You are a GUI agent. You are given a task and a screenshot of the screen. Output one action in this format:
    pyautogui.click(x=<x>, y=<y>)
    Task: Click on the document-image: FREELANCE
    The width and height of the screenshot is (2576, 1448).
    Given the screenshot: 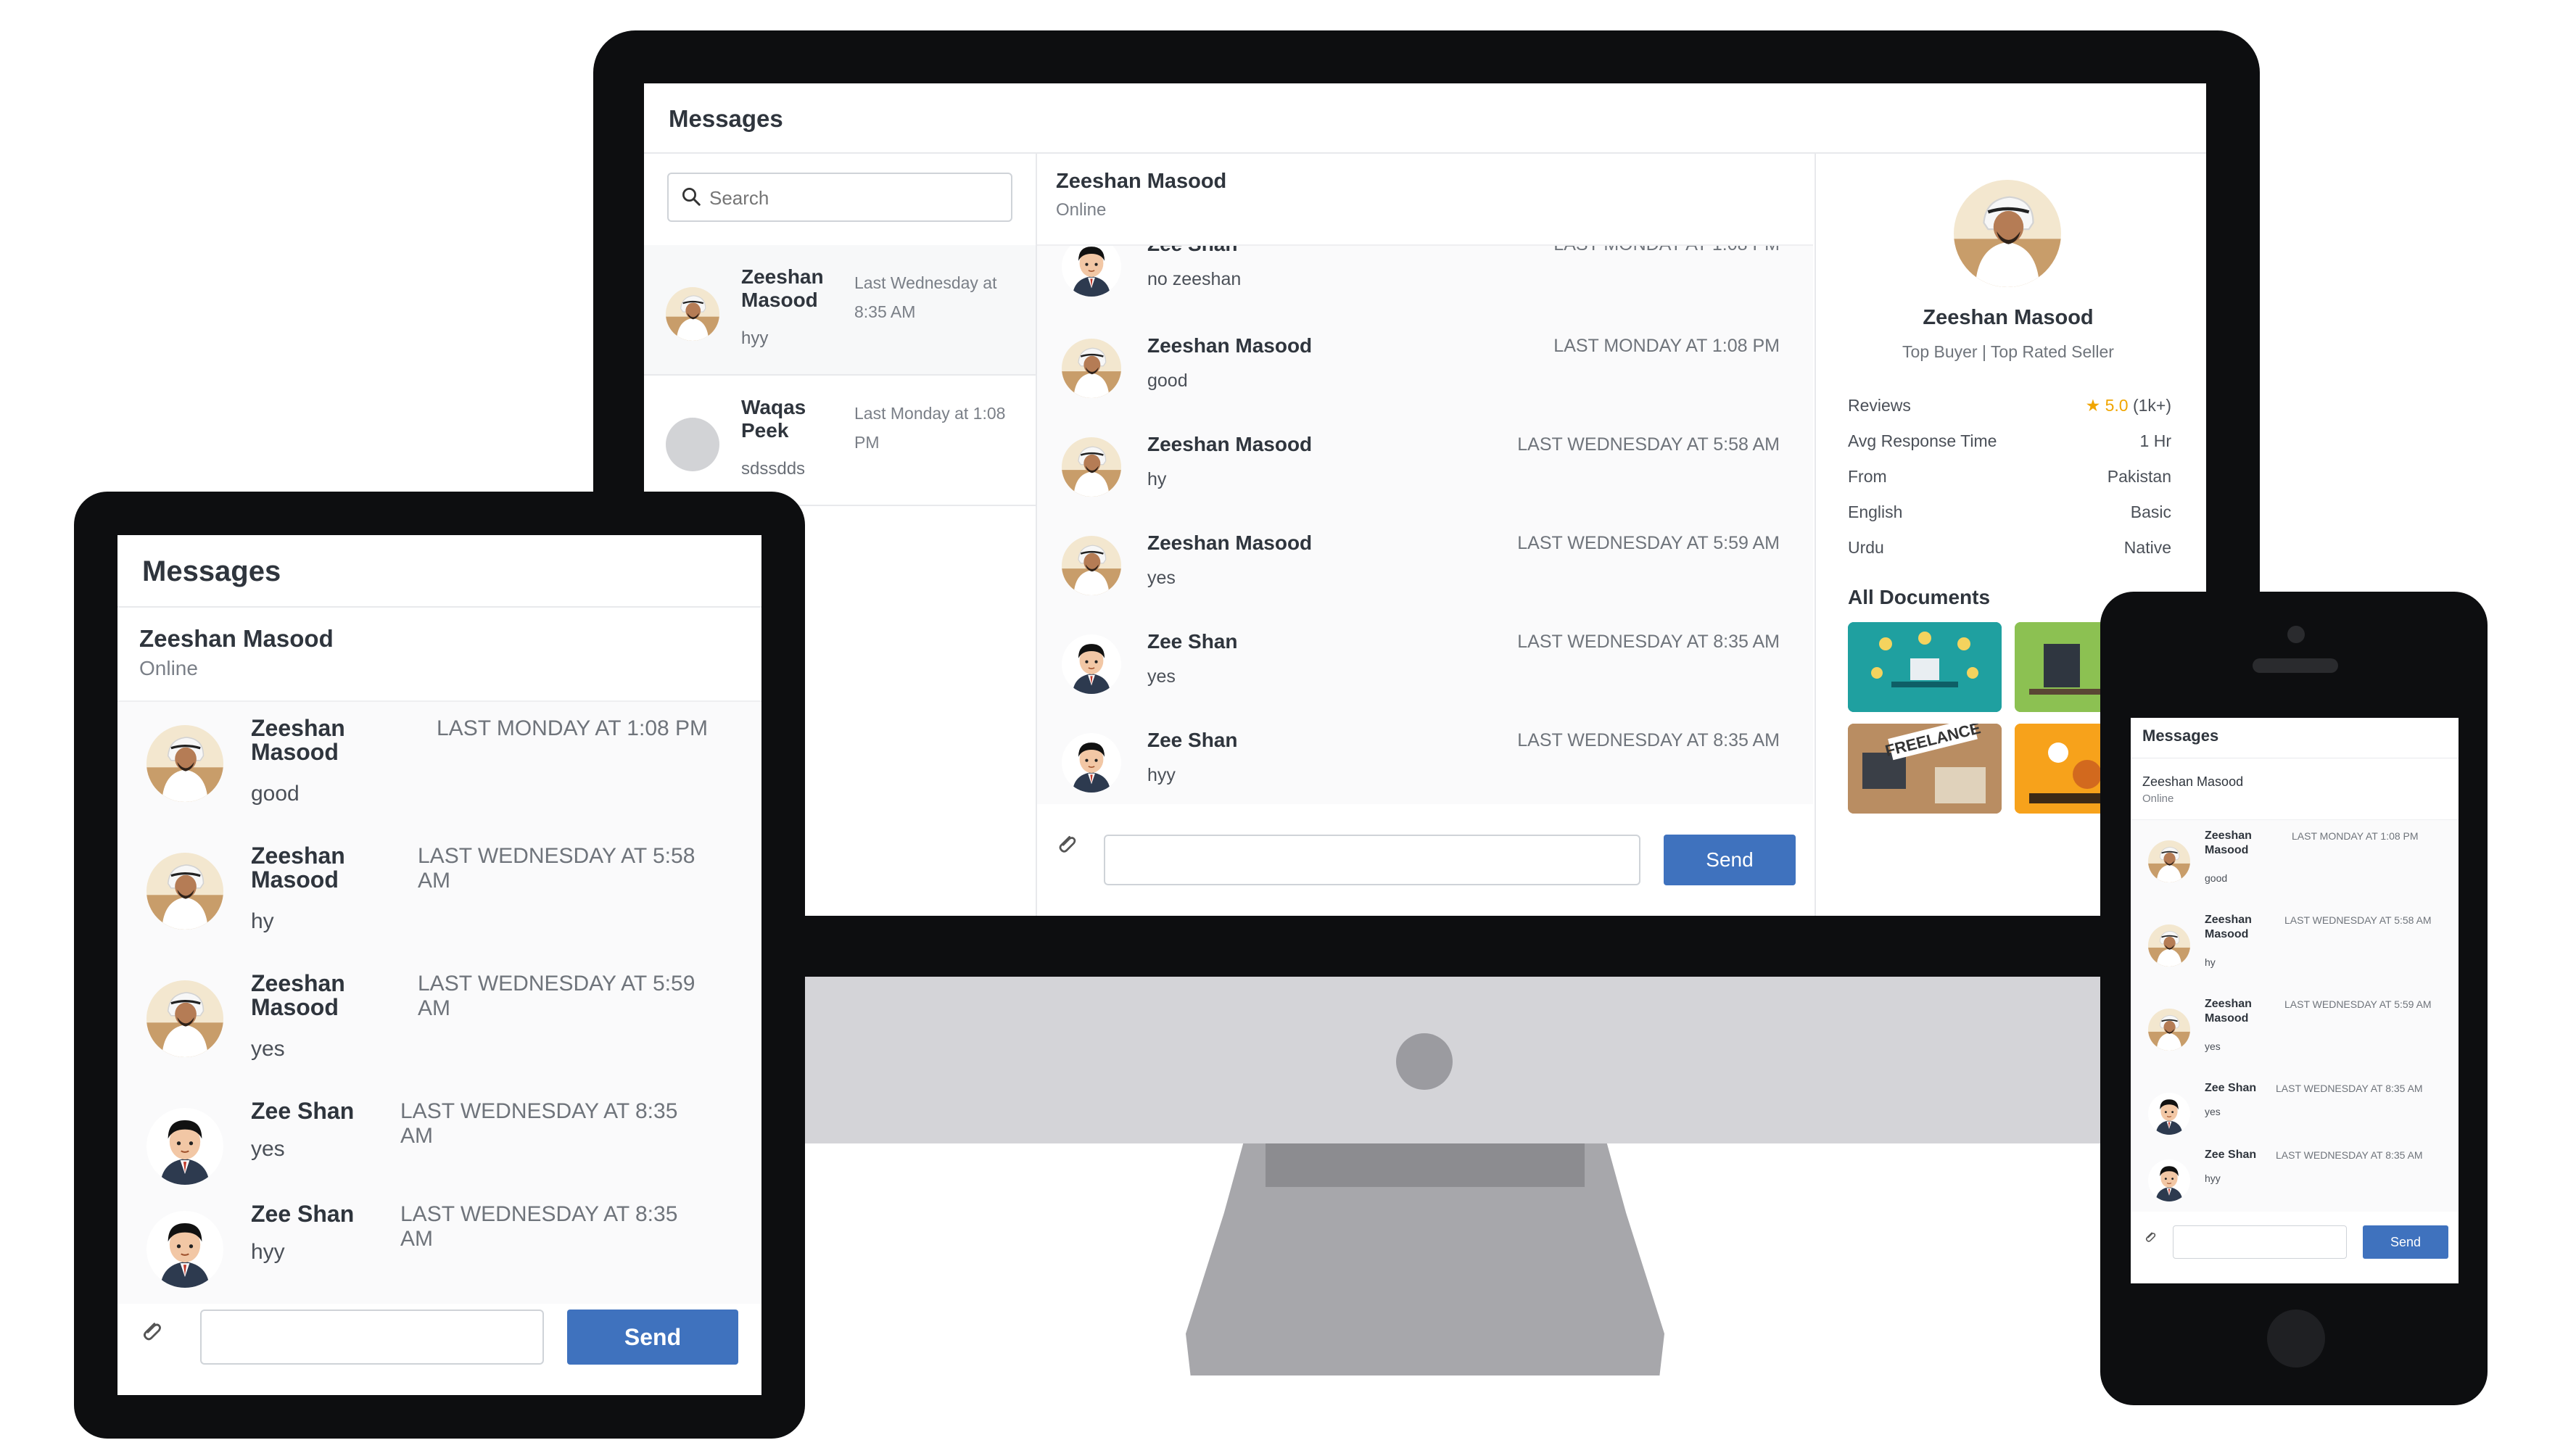 What is the action you would take?
    pyautogui.click(x=1925, y=769)
    